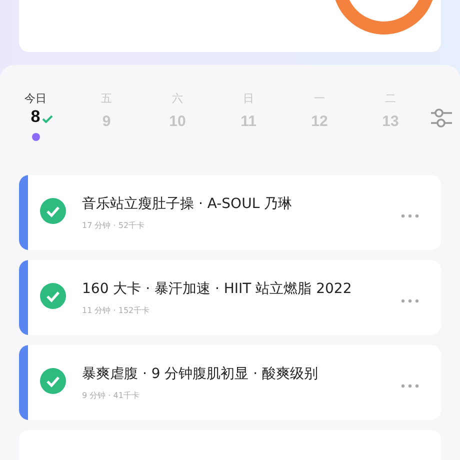 This screenshot has width=460, height=460. I want to click on course-title: 音乐站立瘦肚子操 · A-SOUL 乃琳, so click(188, 203).